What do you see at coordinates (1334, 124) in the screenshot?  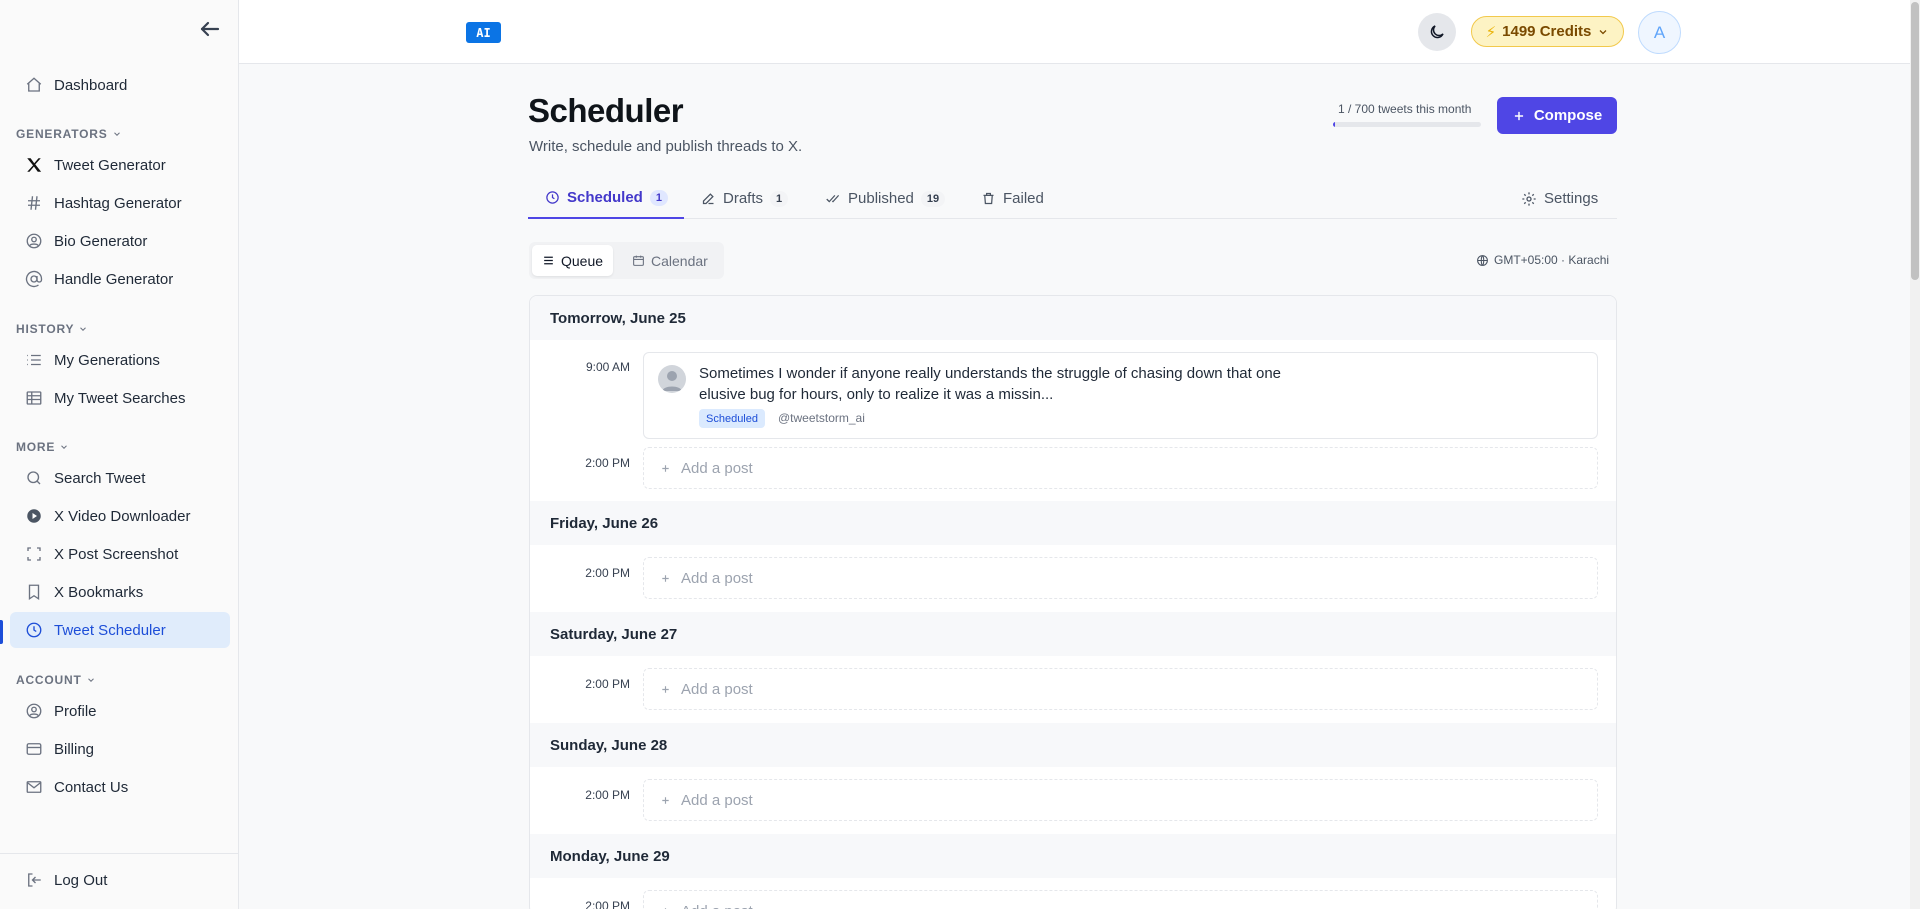 I see `usage-progress-fill` at bounding box center [1334, 124].